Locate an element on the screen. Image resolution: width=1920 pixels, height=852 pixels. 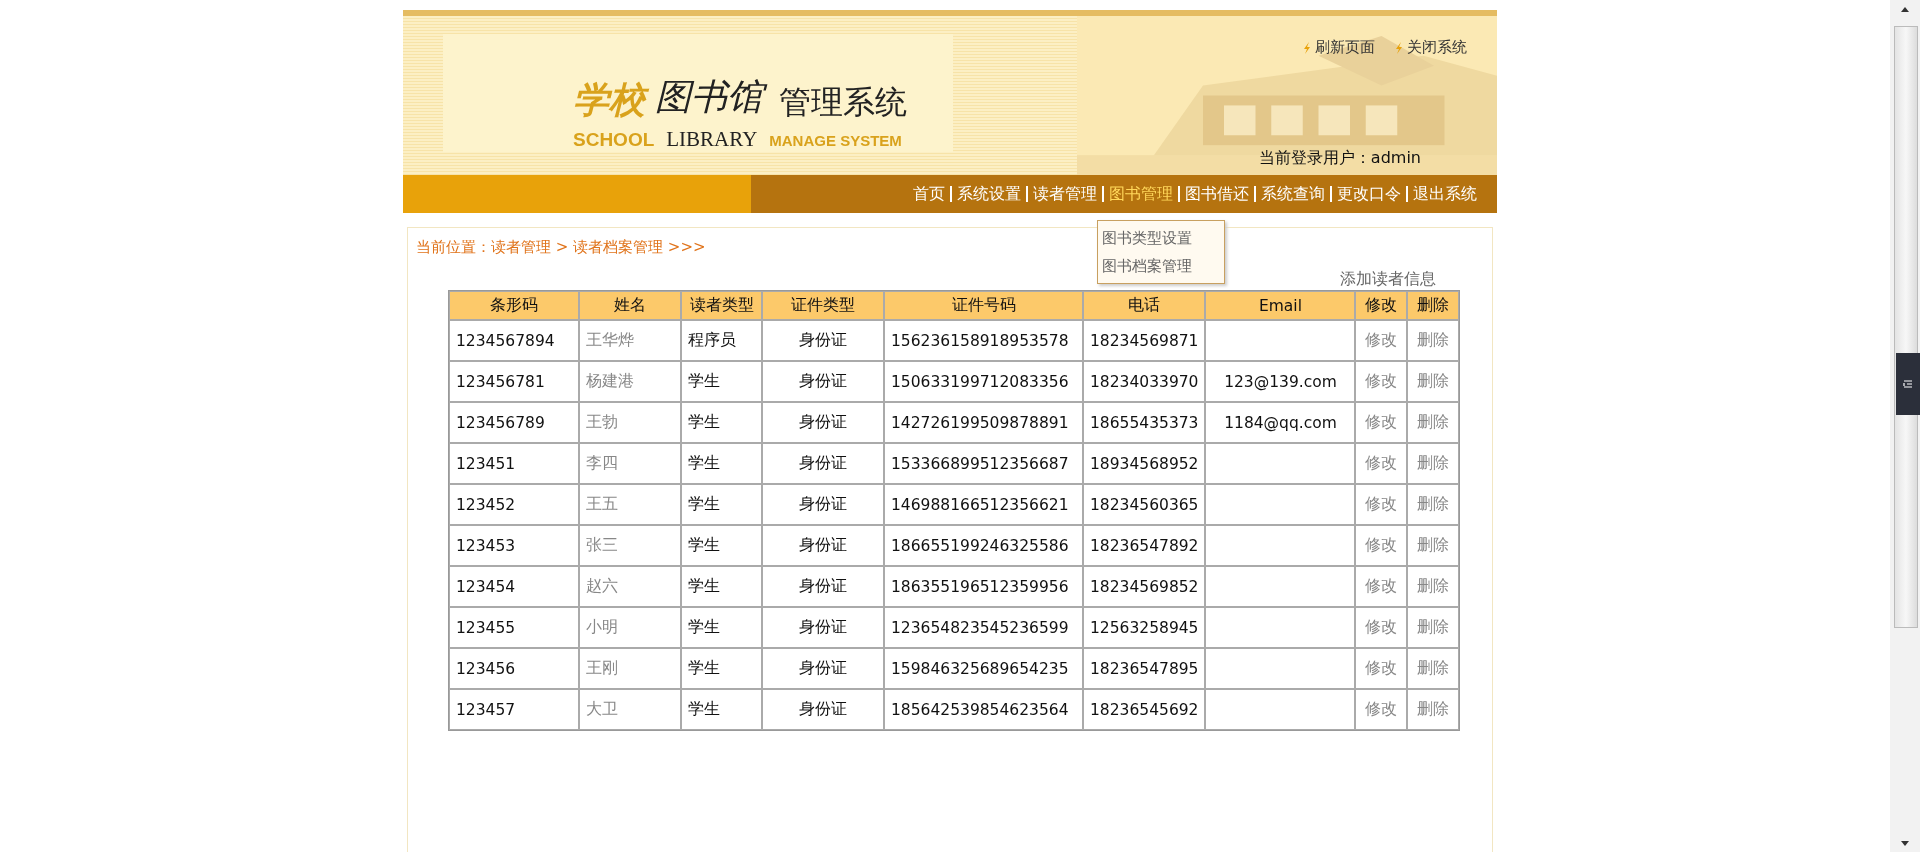
logo-school-en: SCHOOL is located at coordinates (614, 139).